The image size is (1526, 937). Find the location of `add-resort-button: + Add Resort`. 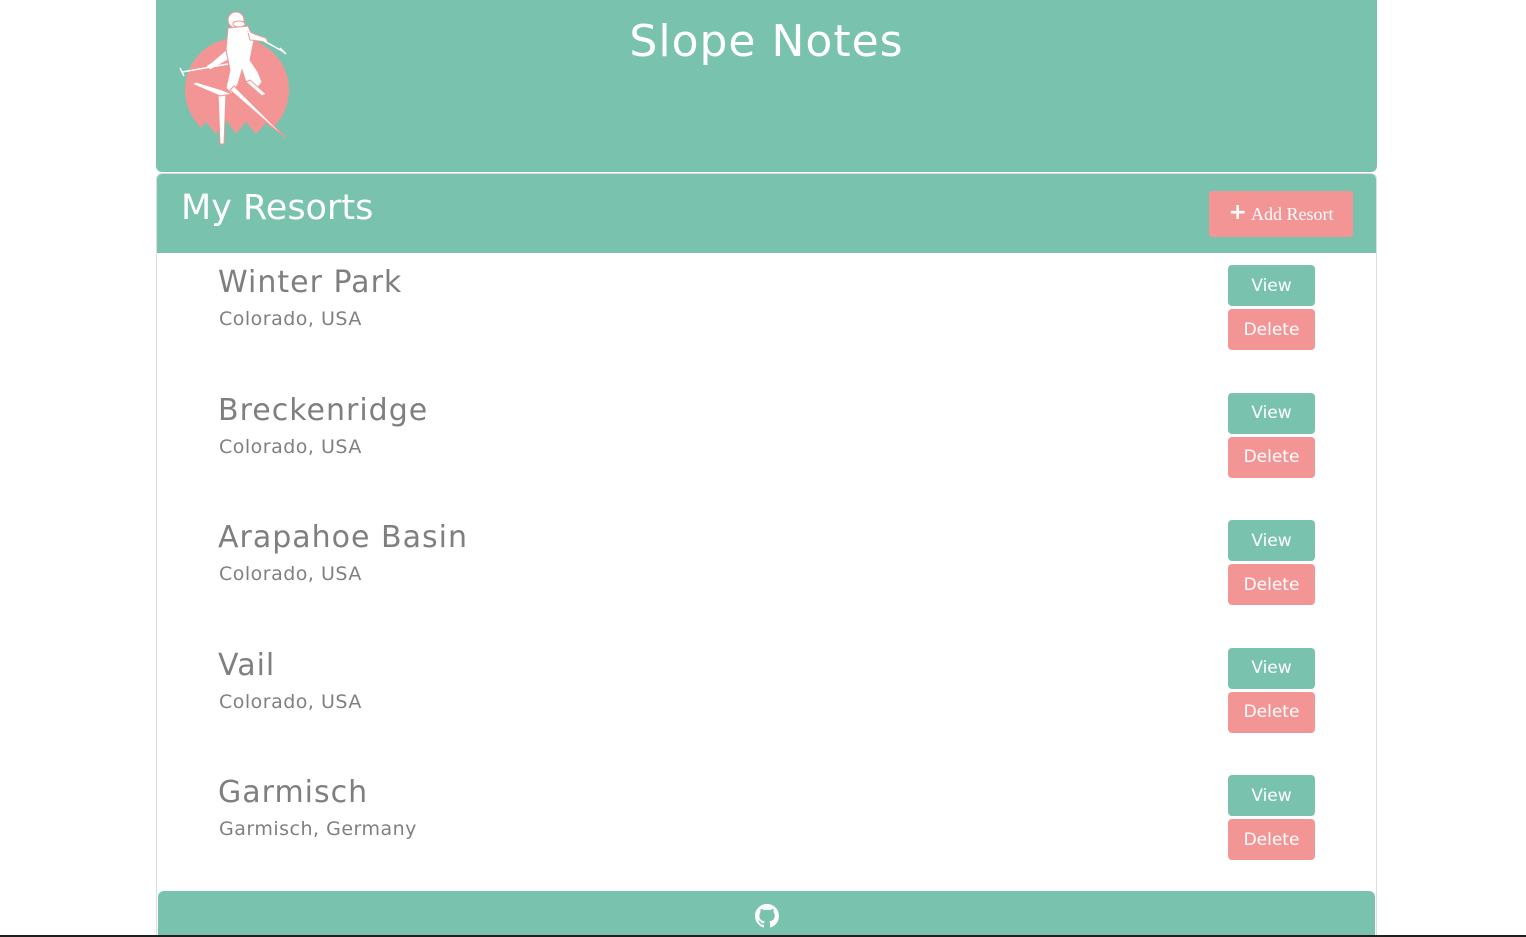

add-resort-button: + Add Resort is located at coordinates (1281, 214).